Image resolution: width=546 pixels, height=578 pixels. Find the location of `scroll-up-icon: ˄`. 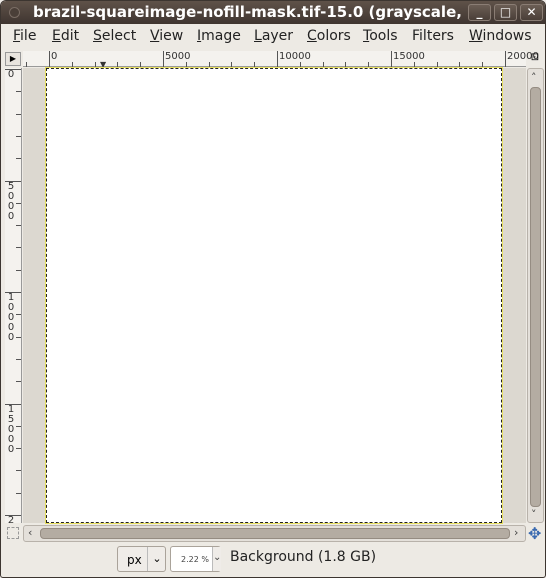

scroll-up-icon: ˄ is located at coordinates (534, 77).